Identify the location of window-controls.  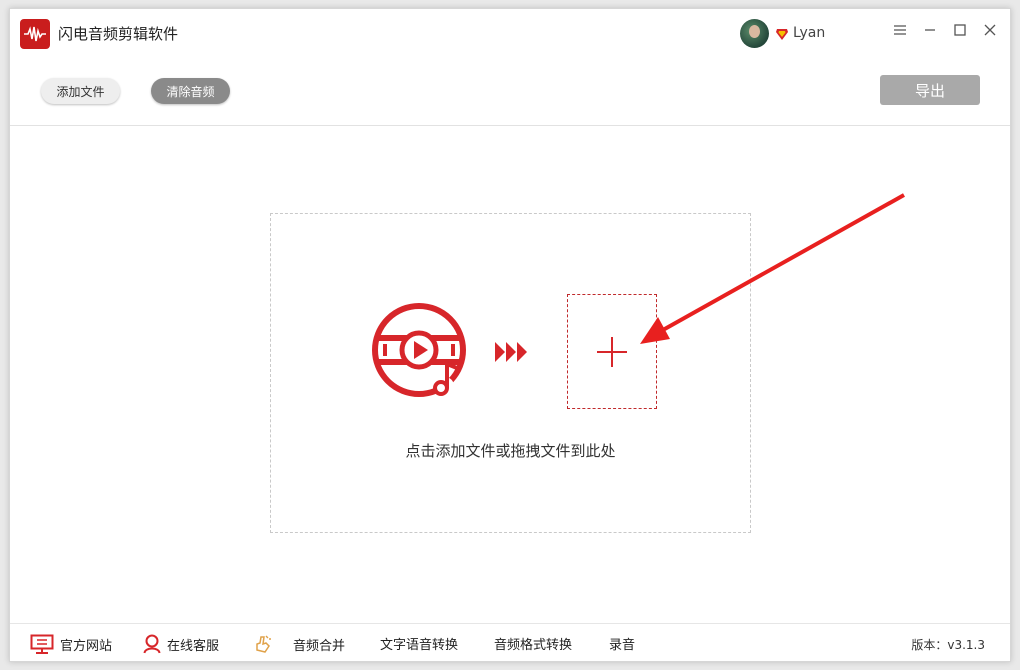
(945, 30).